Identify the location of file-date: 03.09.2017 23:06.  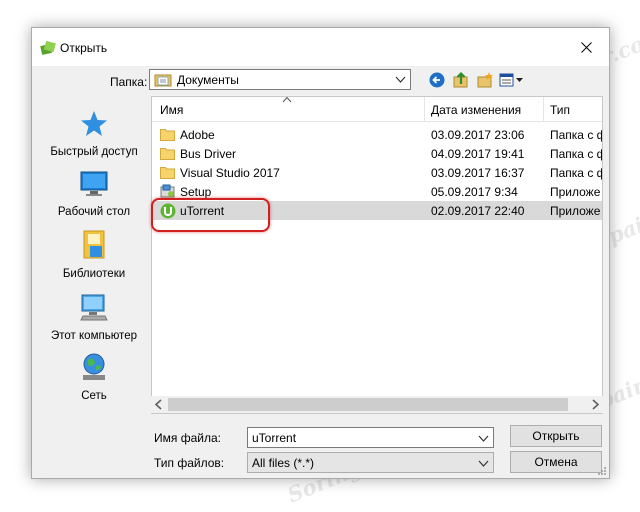
(478, 135).